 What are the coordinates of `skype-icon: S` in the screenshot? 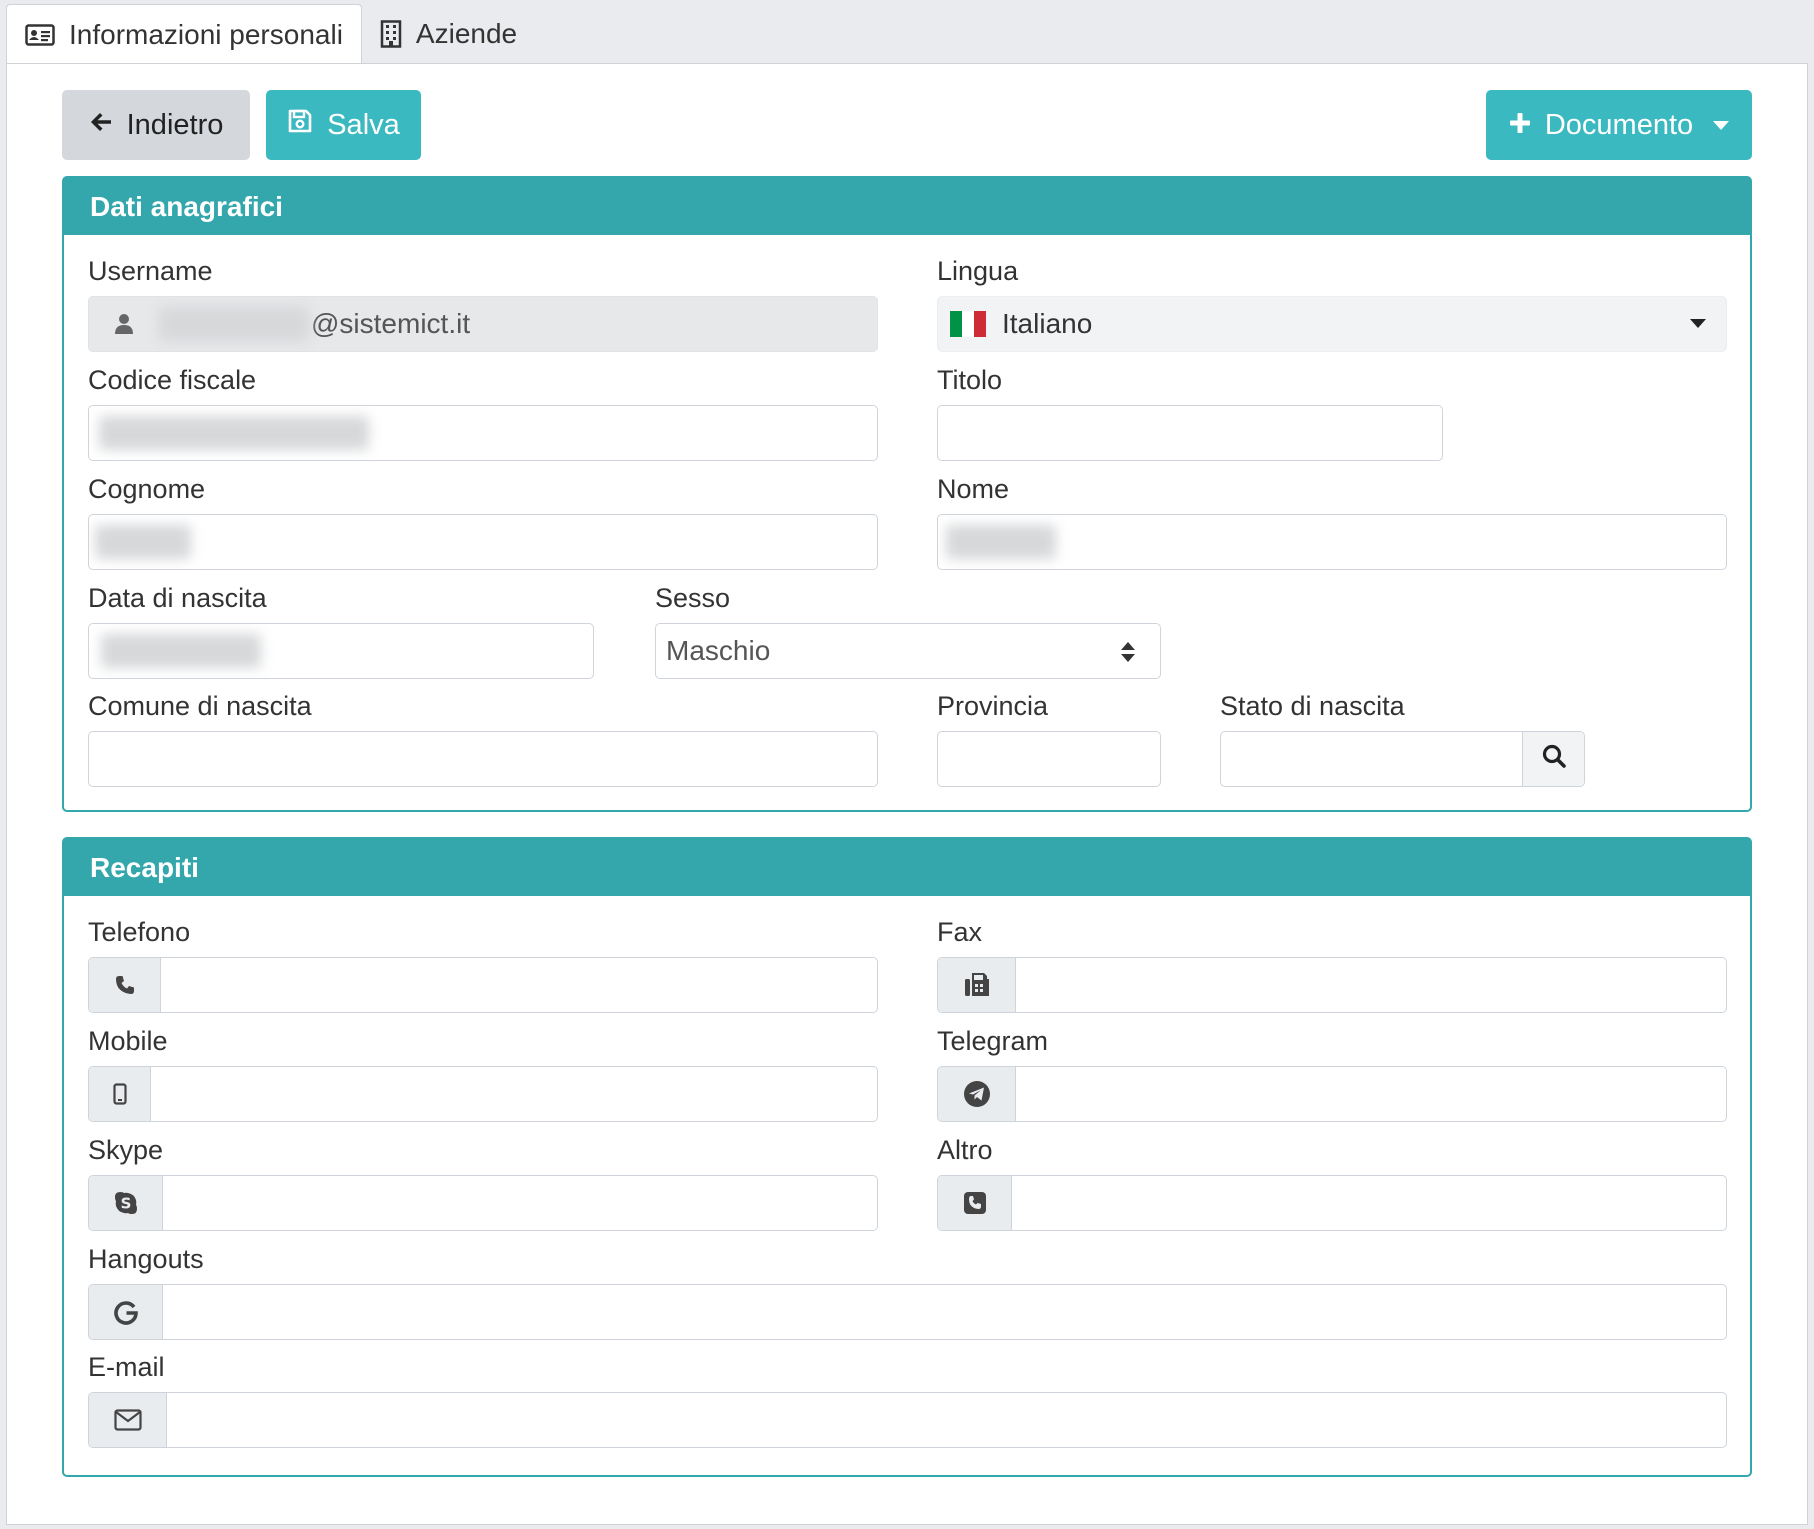 It's located at (126, 1203).